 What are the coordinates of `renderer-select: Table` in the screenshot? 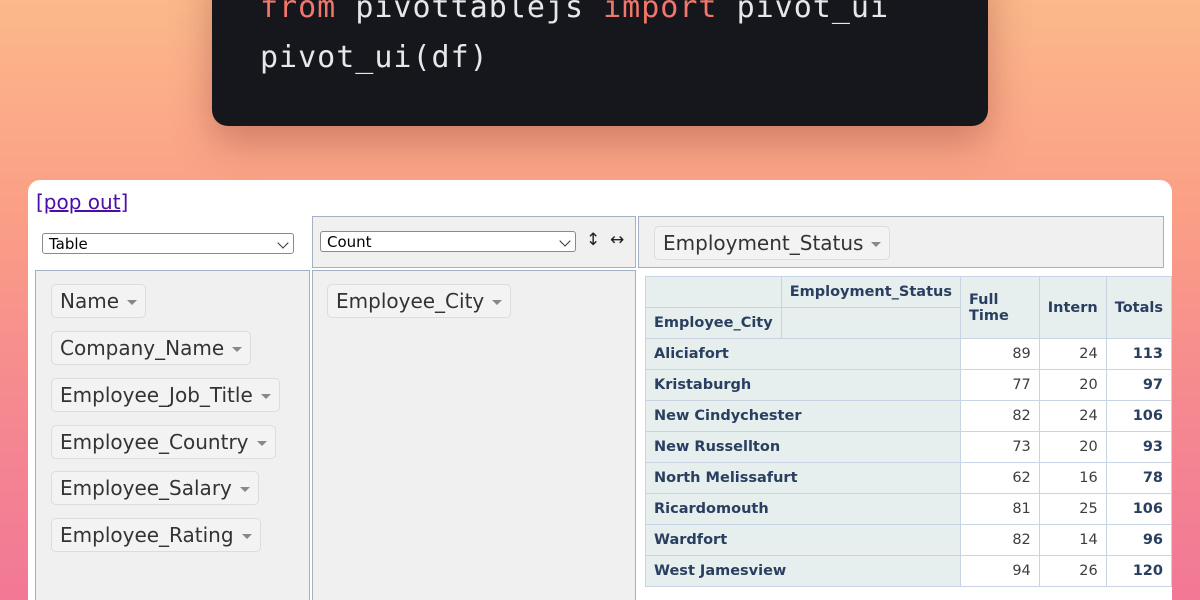 It's located at (168, 243).